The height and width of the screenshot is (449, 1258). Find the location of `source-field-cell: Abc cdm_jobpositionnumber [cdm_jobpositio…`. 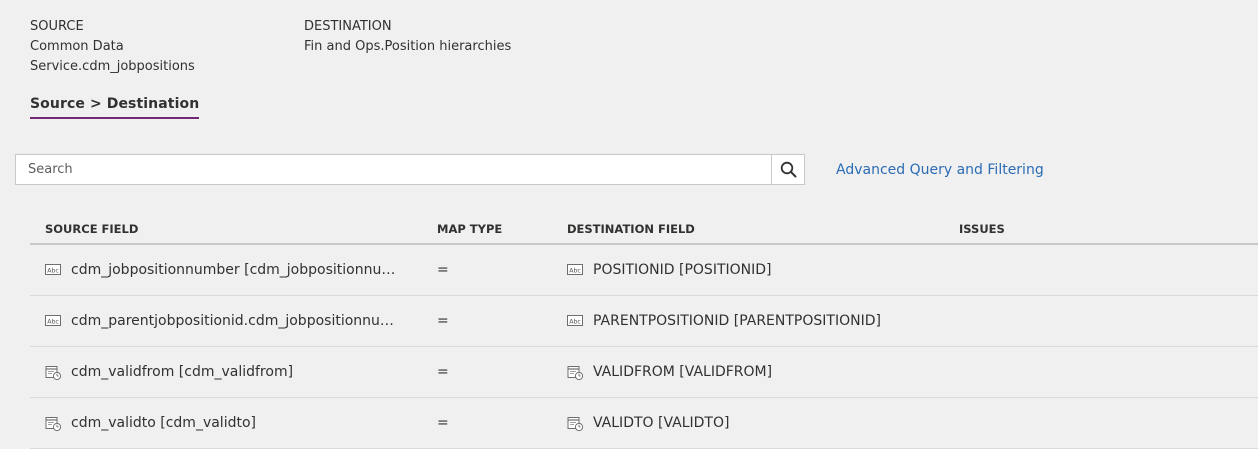

source-field-cell: Abc cdm_jobpositionnumber [cdm_jobpositio… is located at coordinates (225, 270).